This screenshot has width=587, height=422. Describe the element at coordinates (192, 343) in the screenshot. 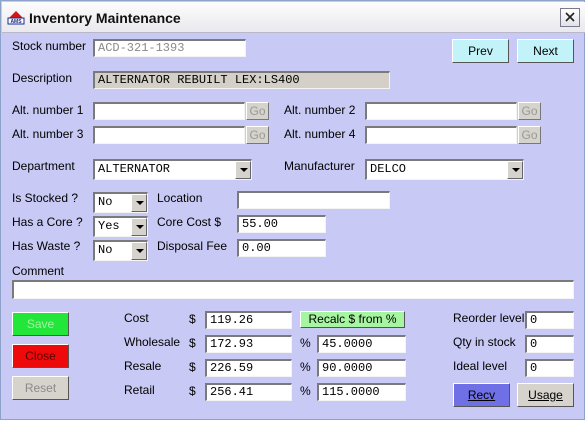

I see `wholesale-dollar-sign: $` at that location.